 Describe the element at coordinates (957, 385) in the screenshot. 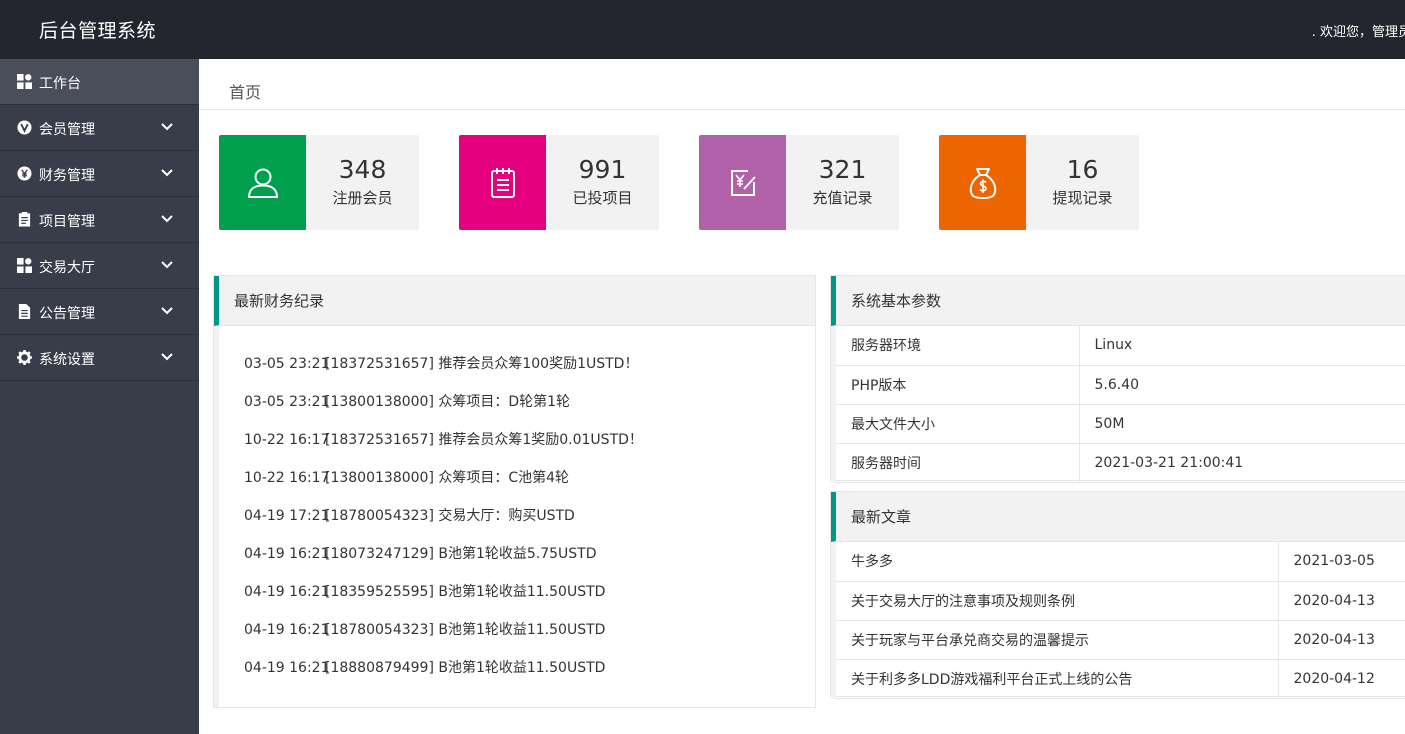

I see `param-key: PHP版本` at that location.